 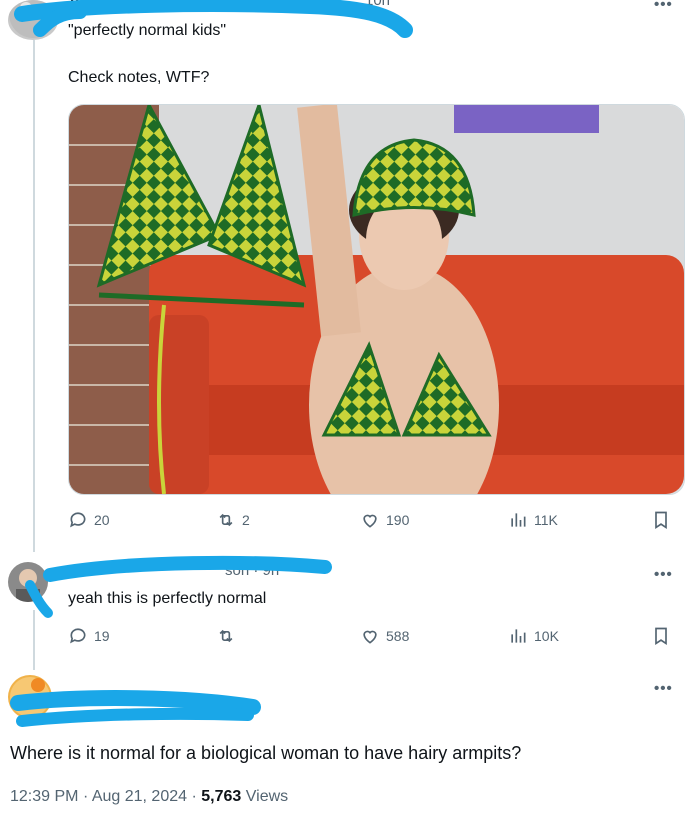 What do you see at coordinates (102, 636) in the screenshot?
I see `reply-count: 19` at bounding box center [102, 636].